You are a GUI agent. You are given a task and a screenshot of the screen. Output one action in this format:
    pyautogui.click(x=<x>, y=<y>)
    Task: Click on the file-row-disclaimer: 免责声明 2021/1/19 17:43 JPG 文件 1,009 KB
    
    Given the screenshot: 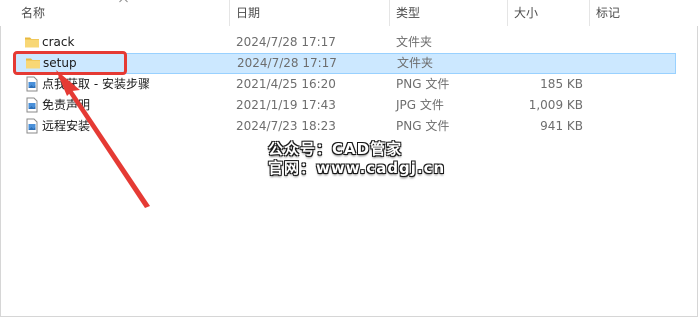 What is the action you would take?
    pyautogui.click(x=345, y=105)
    